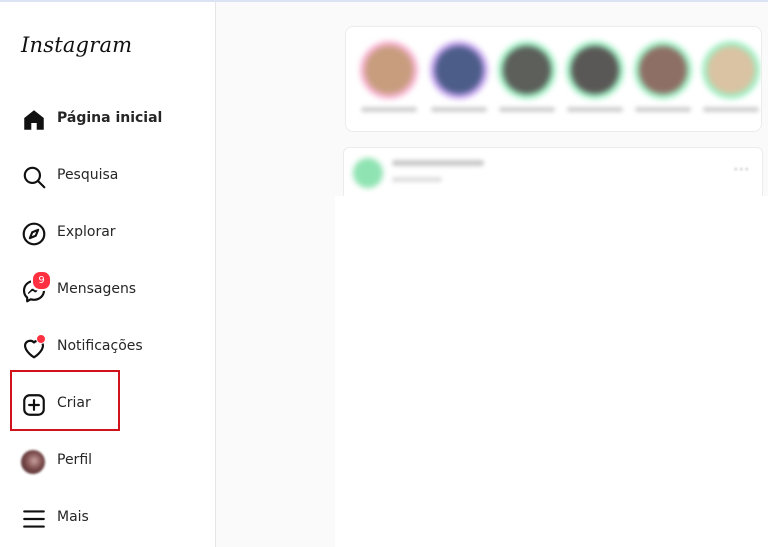  Describe the element at coordinates (34, 177) in the screenshot. I see `search-icon` at that location.